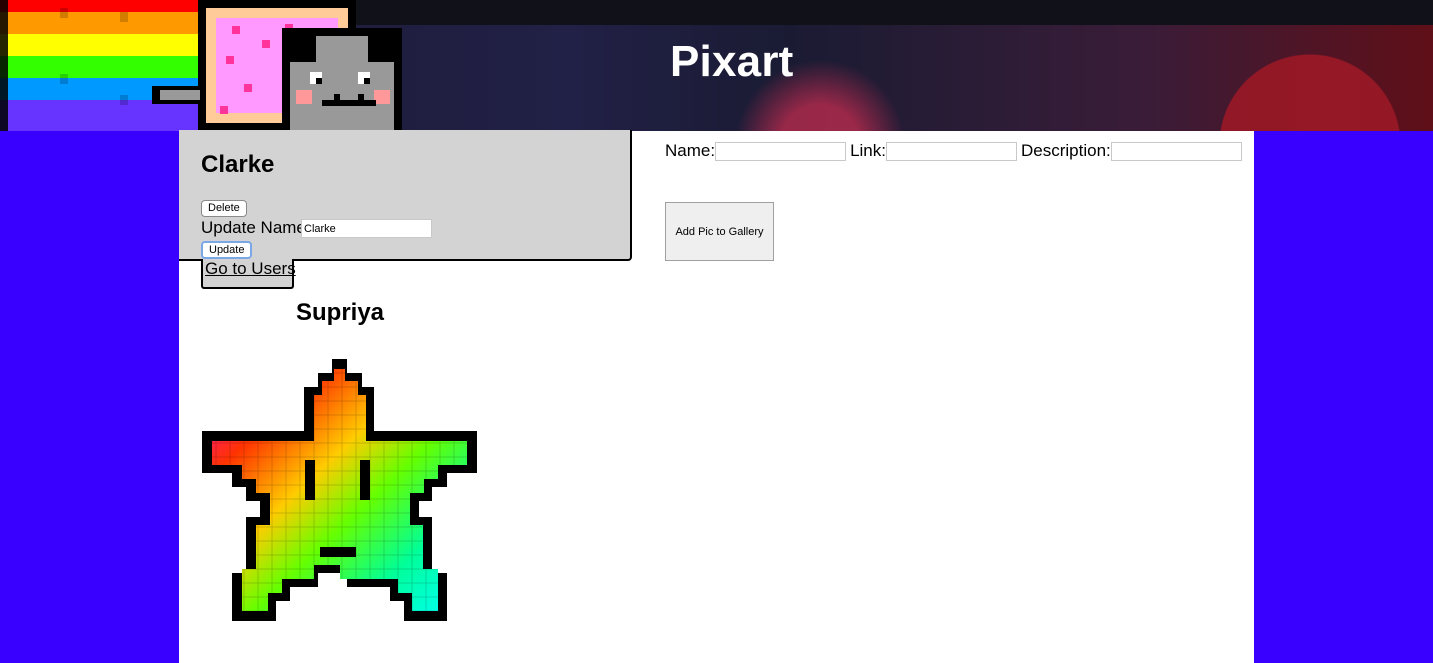  Describe the element at coordinates (868, 150) in the screenshot. I see `link-label: Link:` at that location.